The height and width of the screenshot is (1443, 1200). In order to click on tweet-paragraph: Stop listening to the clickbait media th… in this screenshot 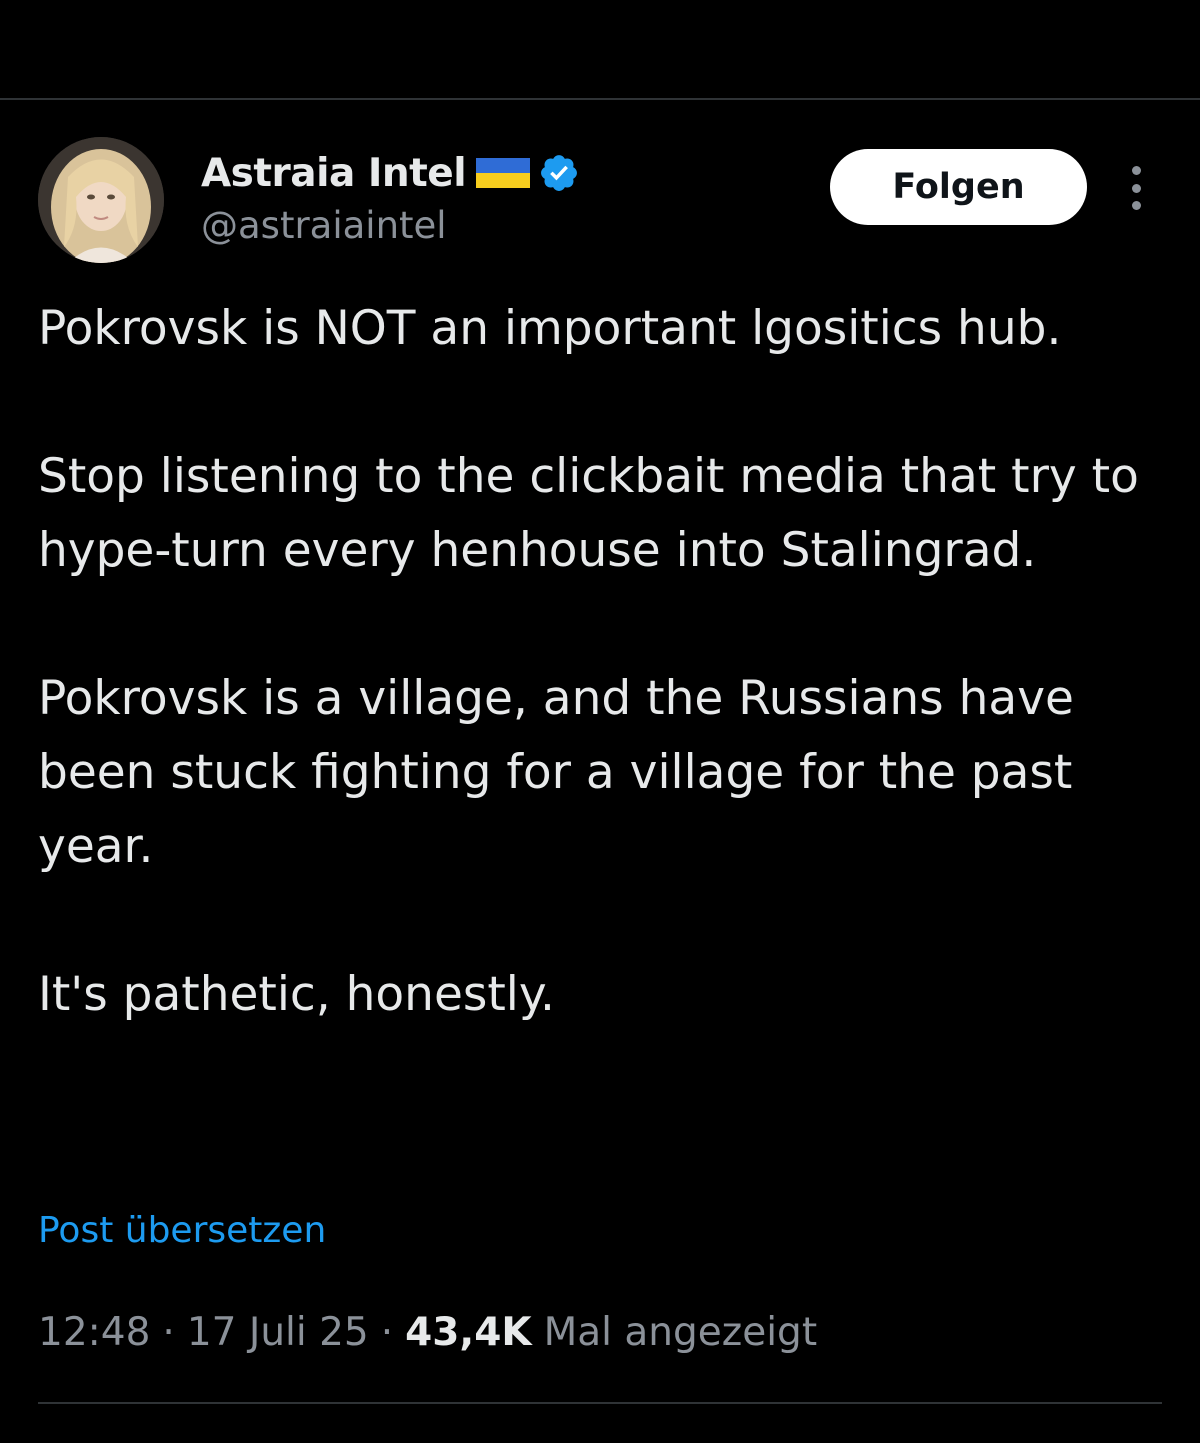, I will do `click(588, 513)`.